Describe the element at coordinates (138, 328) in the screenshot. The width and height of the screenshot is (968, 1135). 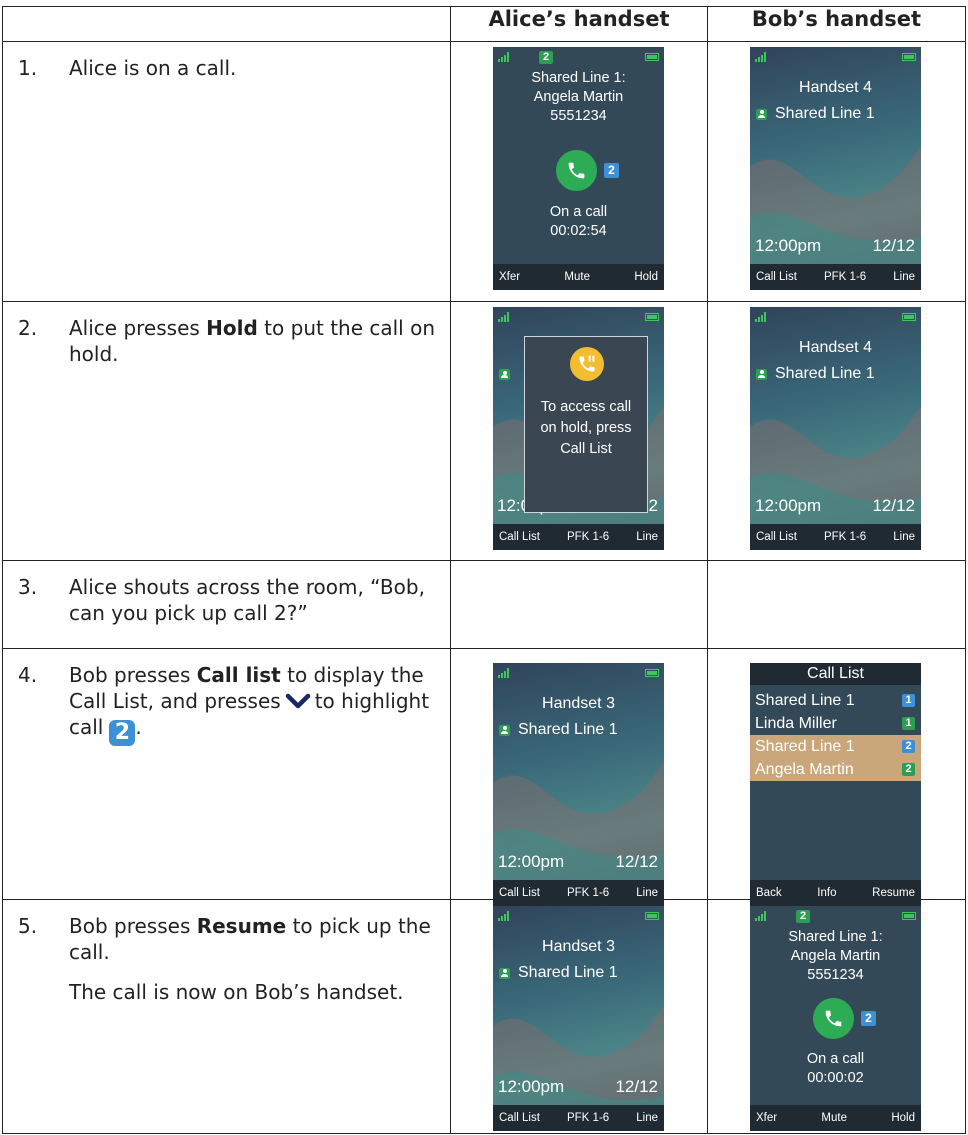
I see `step-text-part: Alice presses` at that location.